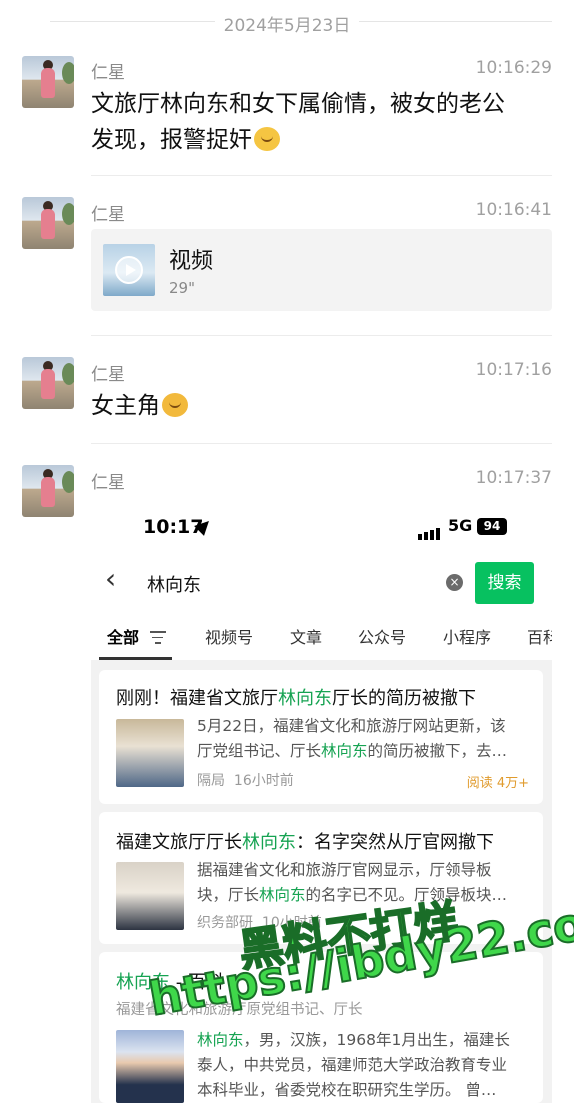 This screenshot has width=574, height=1103. I want to click on search-query: 林向东, so click(174, 585).